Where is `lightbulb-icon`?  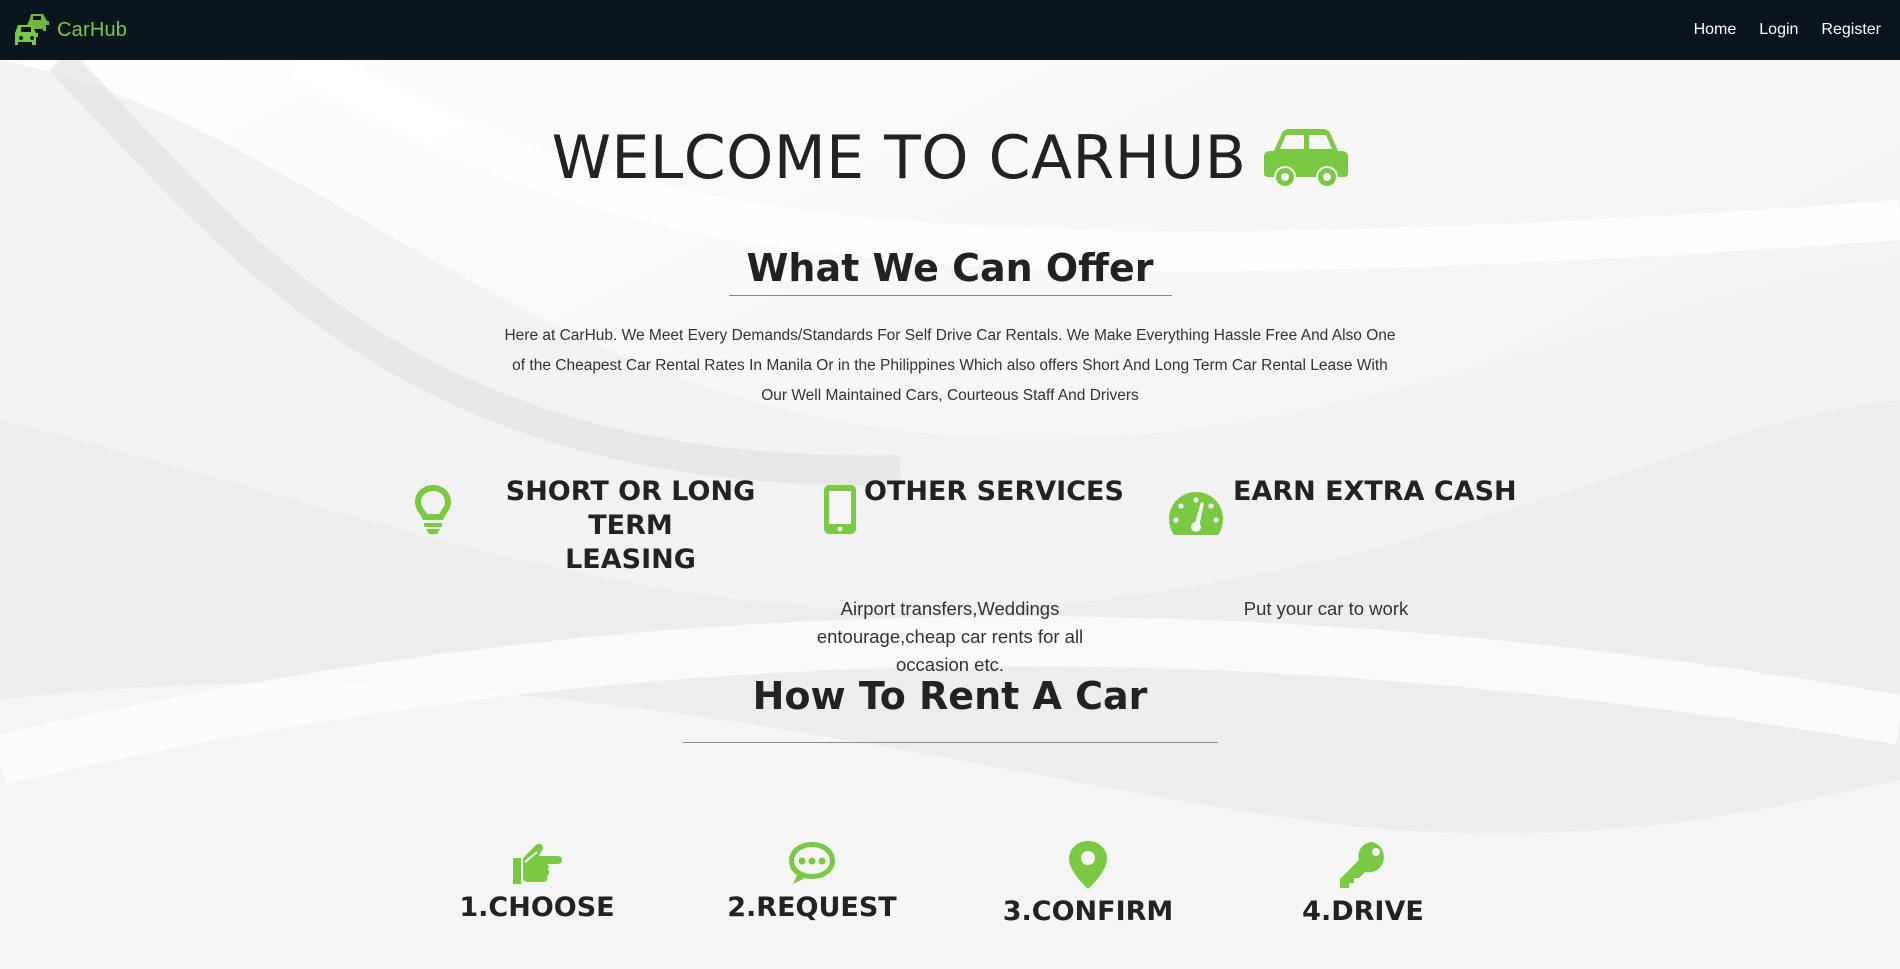 lightbulb-icon is located at coordinates (433, 509).